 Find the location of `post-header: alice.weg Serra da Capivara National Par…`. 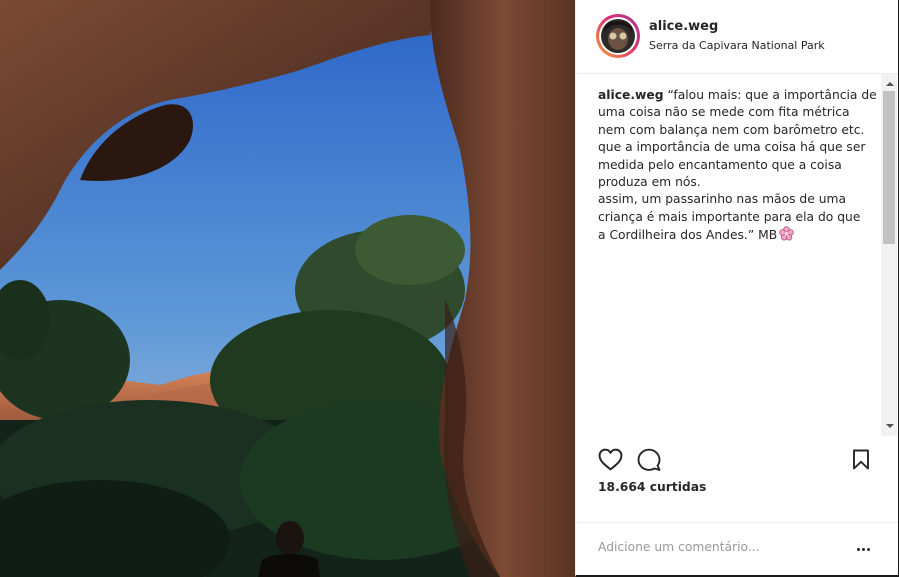

post-header: alice.weg Serra da Capivara National Par… is located at coordinates (737, 37).